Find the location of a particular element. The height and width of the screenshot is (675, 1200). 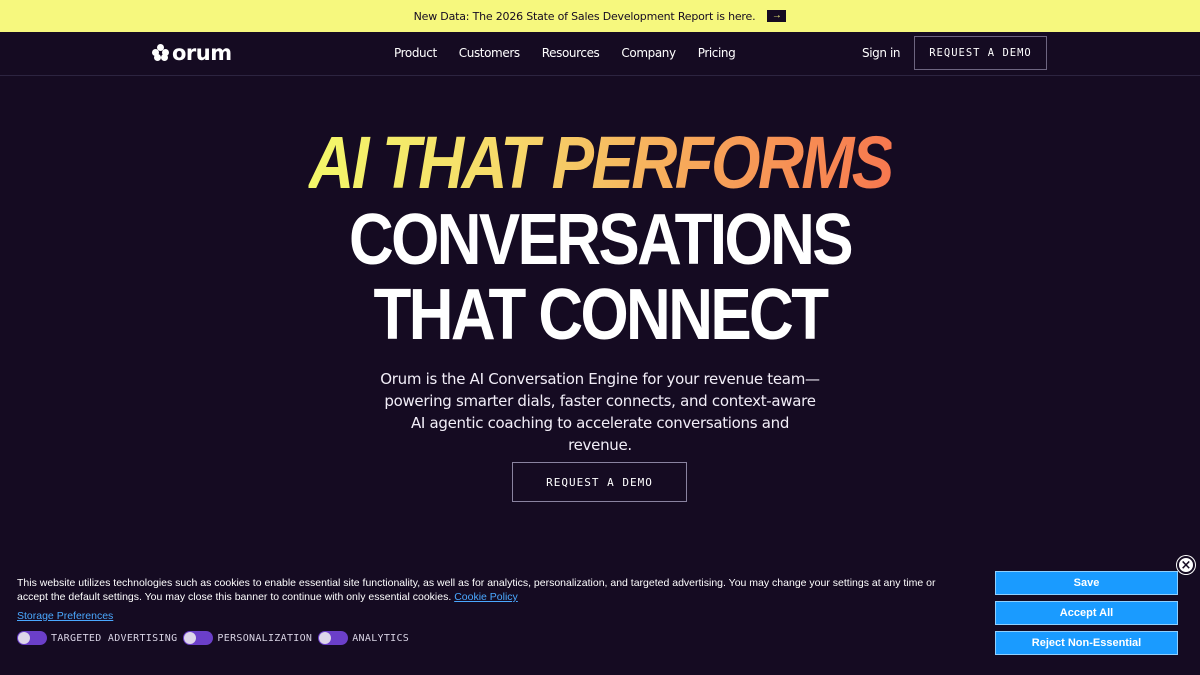

nav-link-company: Company is located at coordinates (648, 53).